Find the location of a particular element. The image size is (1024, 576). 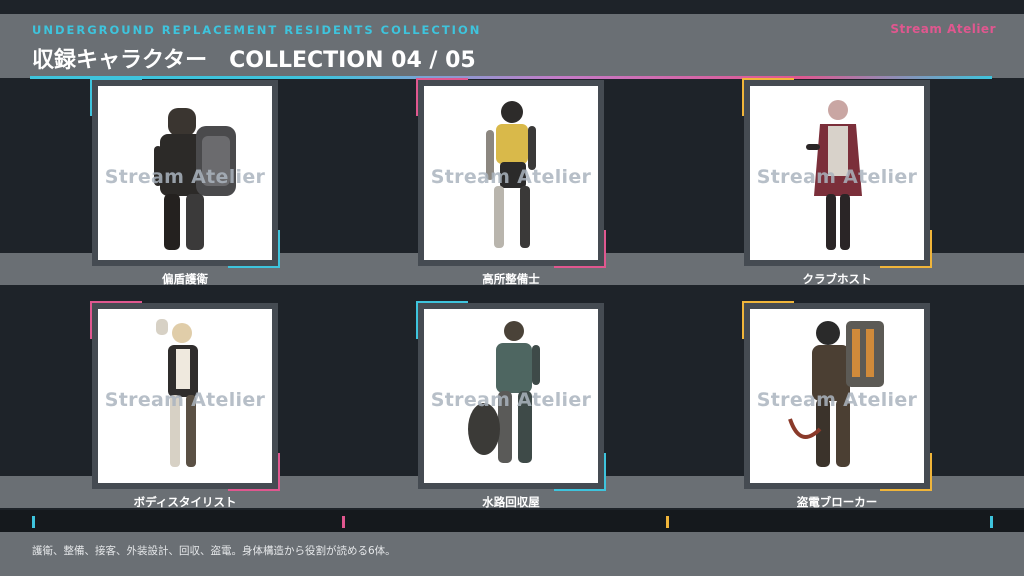

character-label-5: 水路回収屋 is located at coordinates (511, 502).